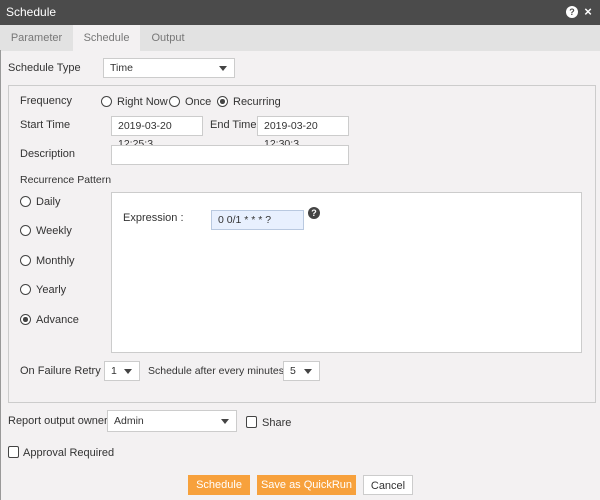  Describe the element at coordinates (216, 371) in the screenshot. I see `minutes-label: Schedule after every minutes` at that location.